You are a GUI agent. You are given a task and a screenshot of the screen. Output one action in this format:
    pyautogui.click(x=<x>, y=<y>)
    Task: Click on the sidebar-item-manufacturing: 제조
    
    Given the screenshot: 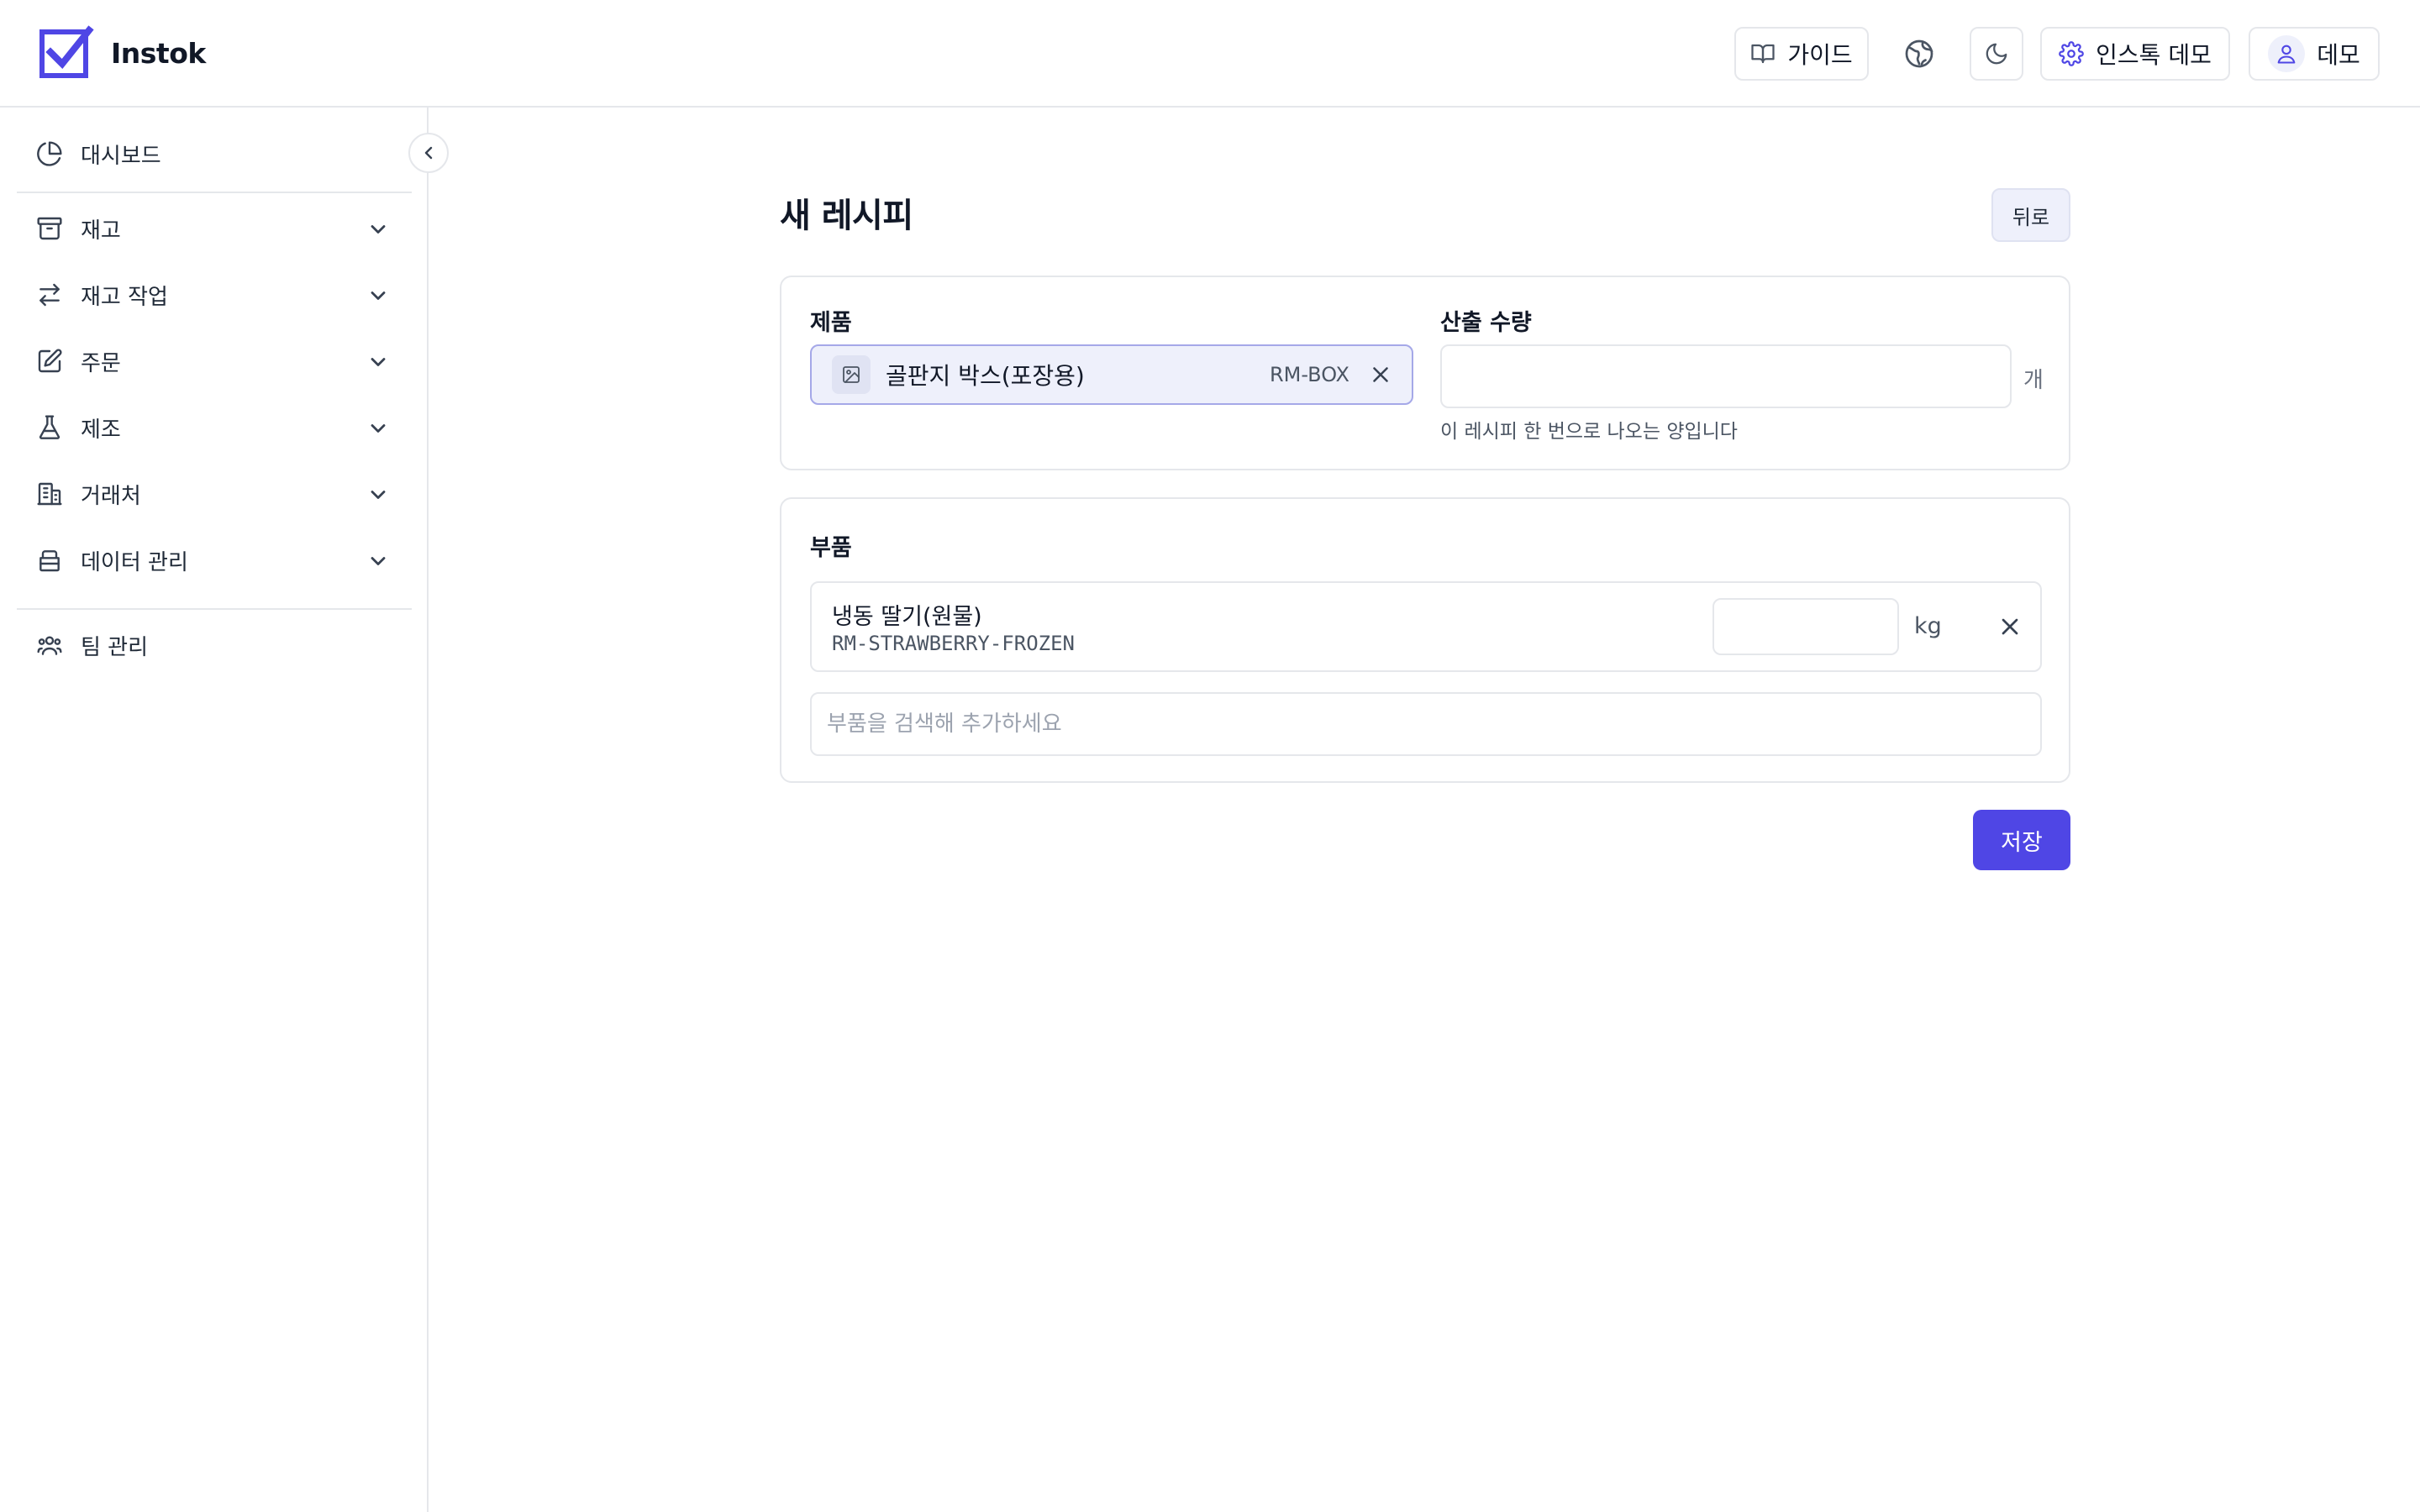 What is the action you would take?
    pyautogui.click(x=214, y=427)
    